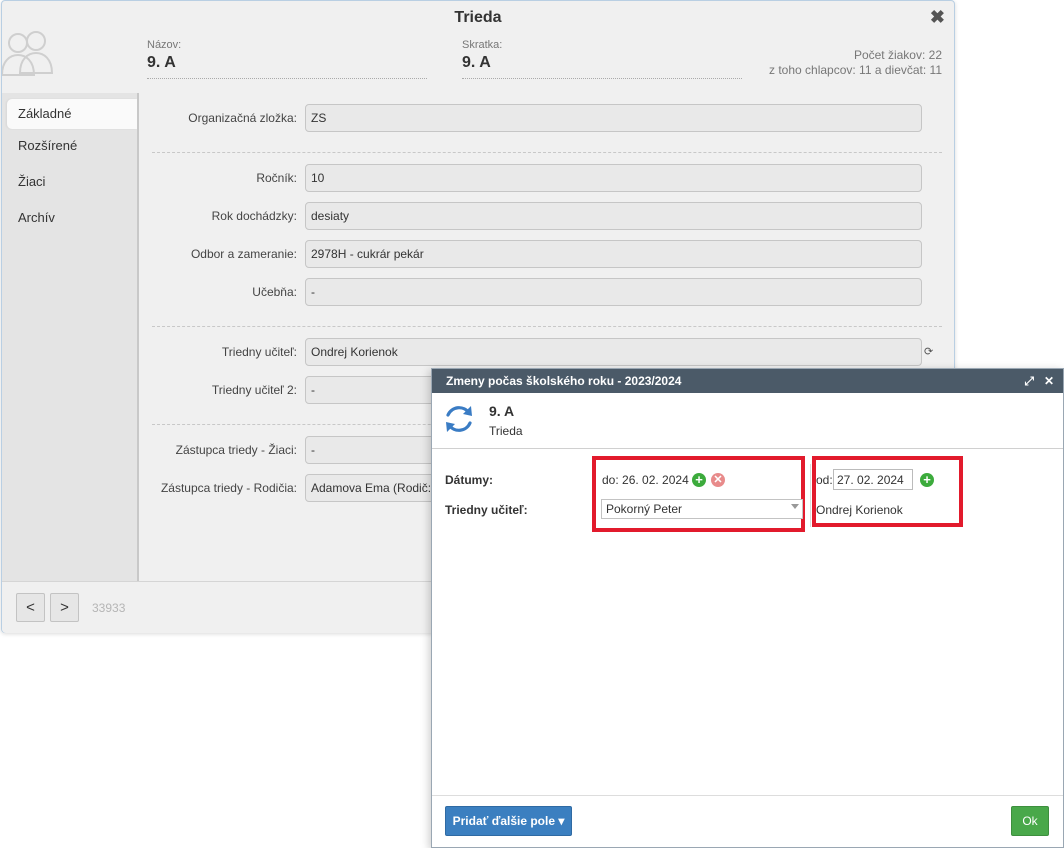 This screenshot has height=848, width=1064. What do you see at coordinates (69, 147) in the screenshot?
I see `sidebar-item-extended: Rozšírené` at bounding box center [69, 147].